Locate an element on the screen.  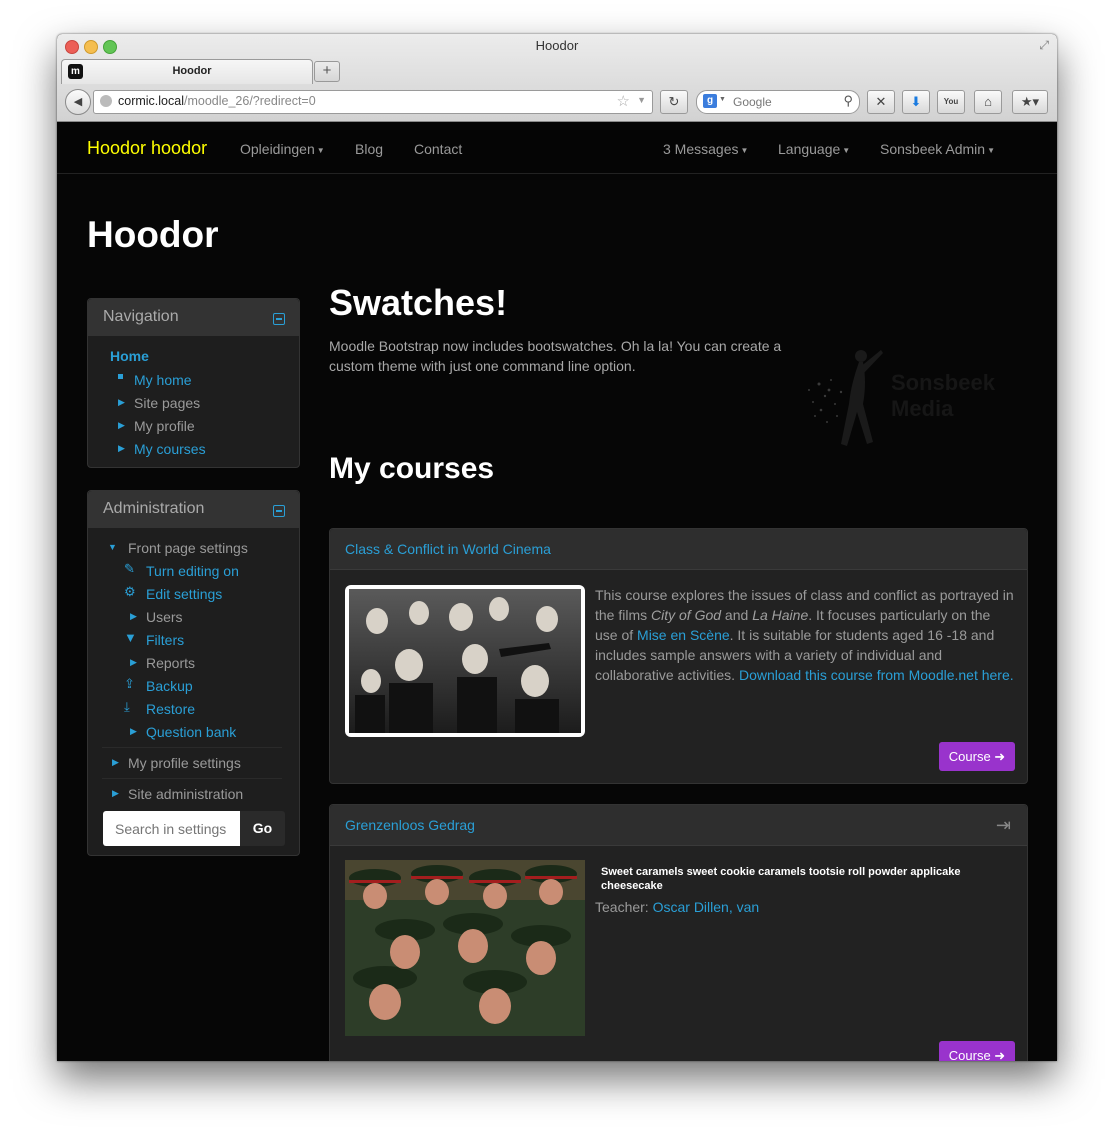
administration-block-header: Administration is located at coordinates (193, 509).